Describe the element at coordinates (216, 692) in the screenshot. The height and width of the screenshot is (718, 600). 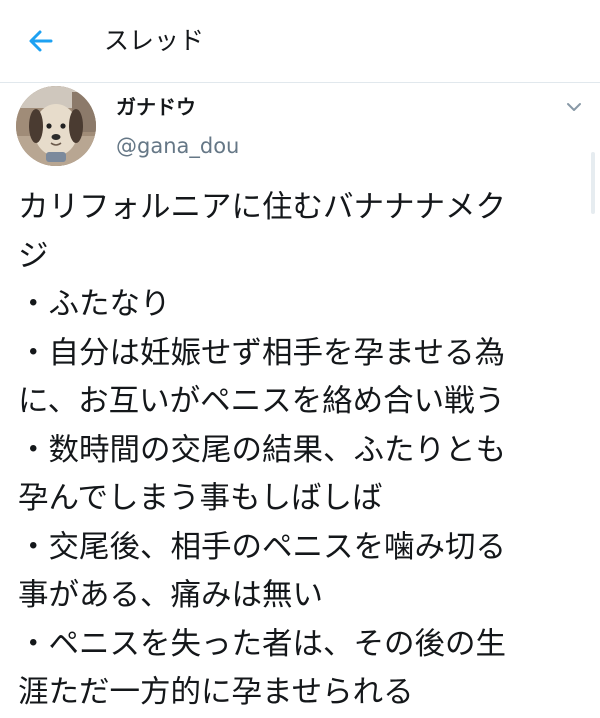
I see `tweet-line: 涯ただ一方的に孕ませられる` at that location.